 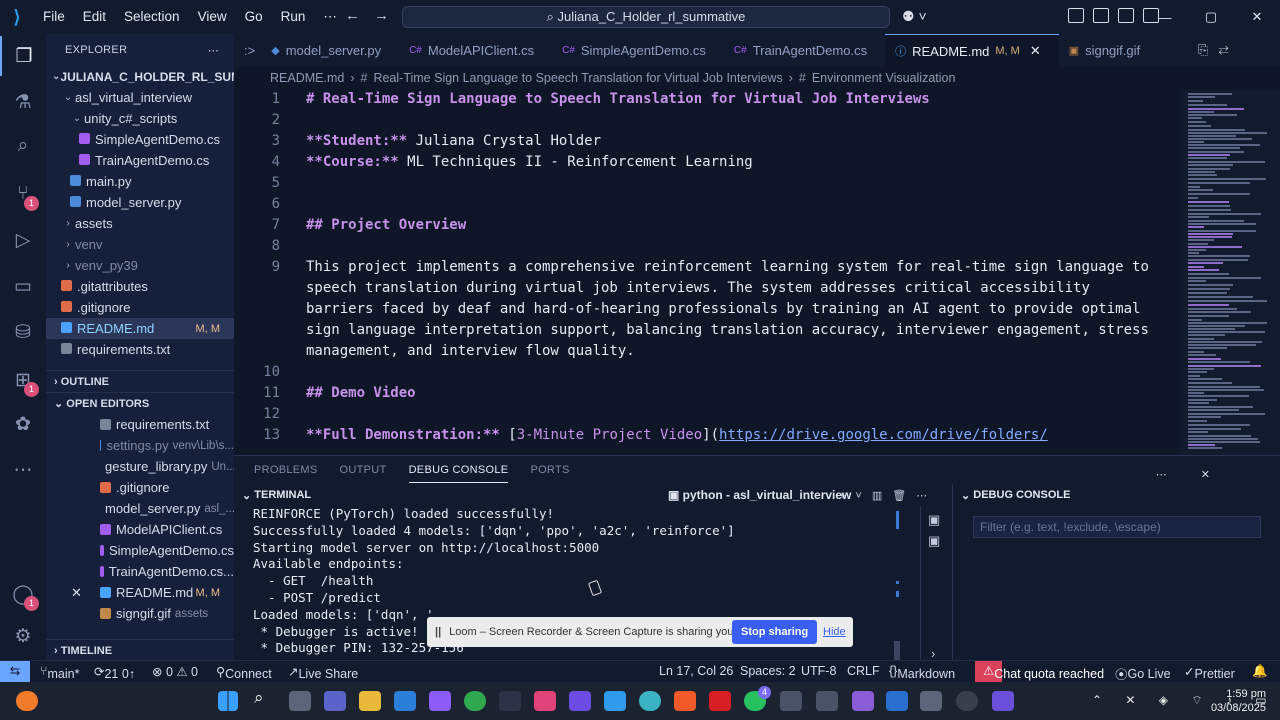 What do you see at coordinates (549, 470) in the screenshot?
I see `panel-tab-ports: PORTS` at bounding box center [549, 470].